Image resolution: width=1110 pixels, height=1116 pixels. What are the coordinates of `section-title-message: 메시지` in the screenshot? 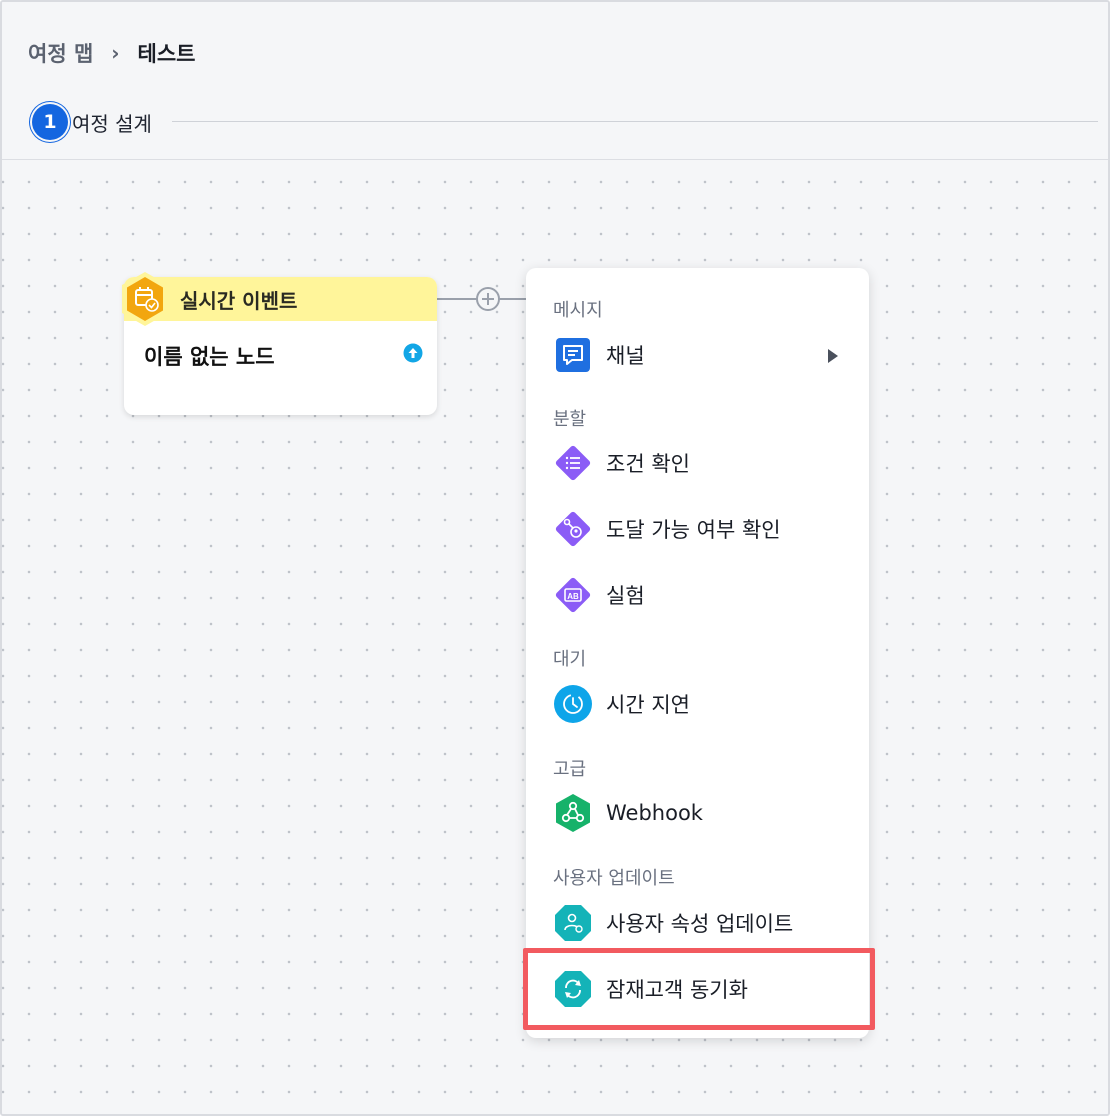 It's located at (578, 310).